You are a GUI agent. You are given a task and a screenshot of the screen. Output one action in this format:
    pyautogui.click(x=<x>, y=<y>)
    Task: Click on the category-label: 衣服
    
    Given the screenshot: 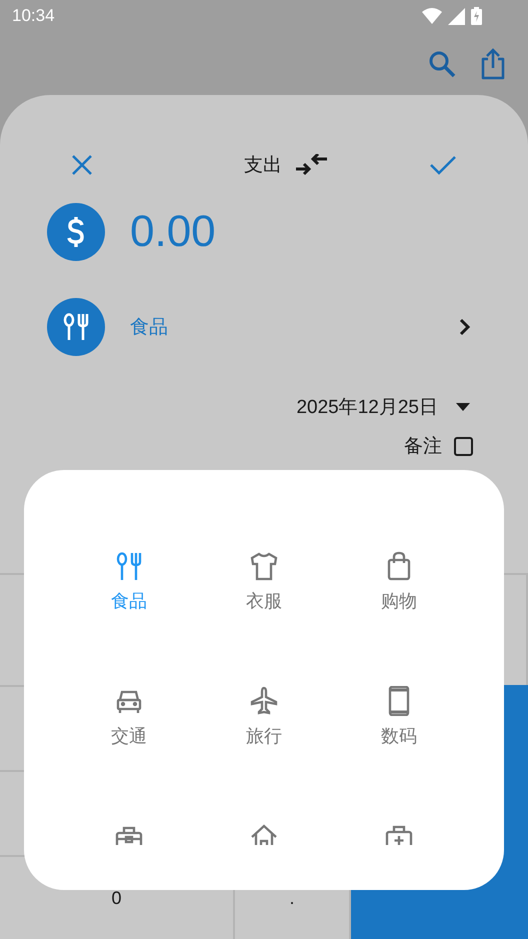 What is the action you would take?
    pyautogui.click(x=264, y=601)
    